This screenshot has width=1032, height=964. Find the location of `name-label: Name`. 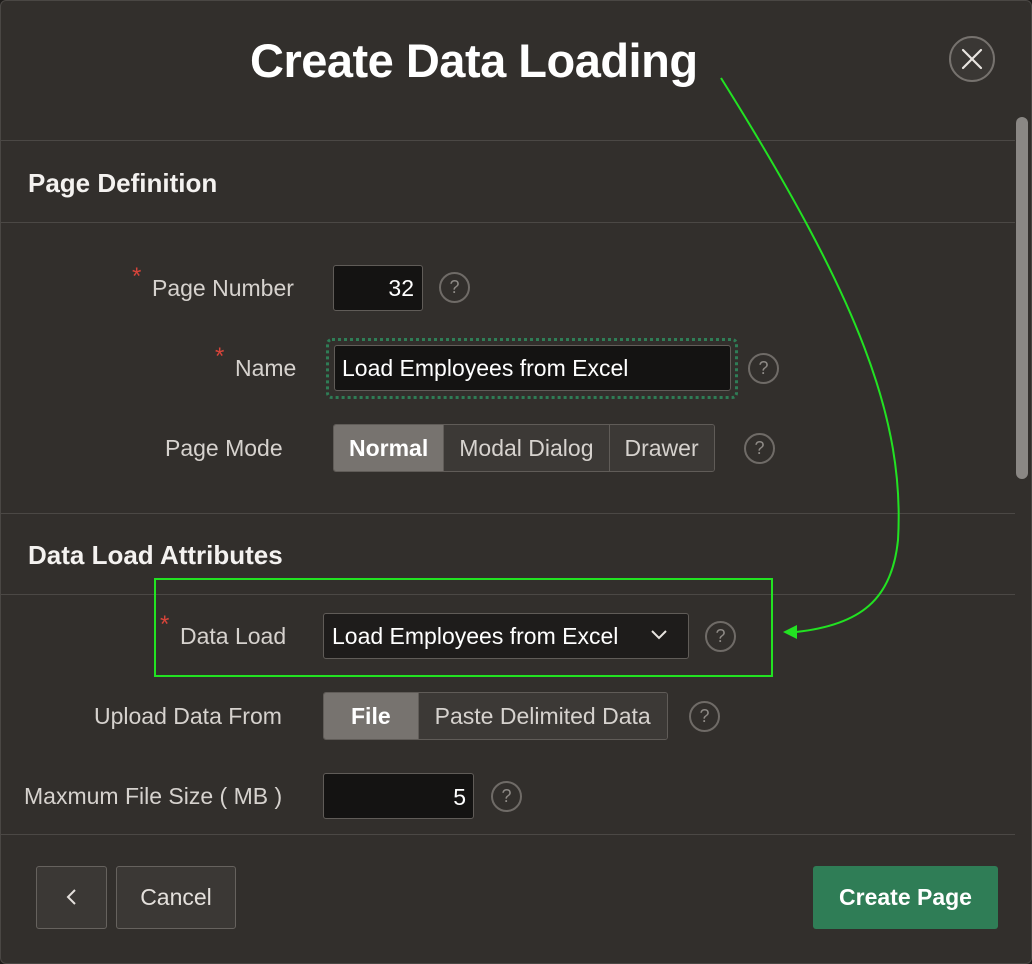

name-label: Name is located at coordinates (266, 368).